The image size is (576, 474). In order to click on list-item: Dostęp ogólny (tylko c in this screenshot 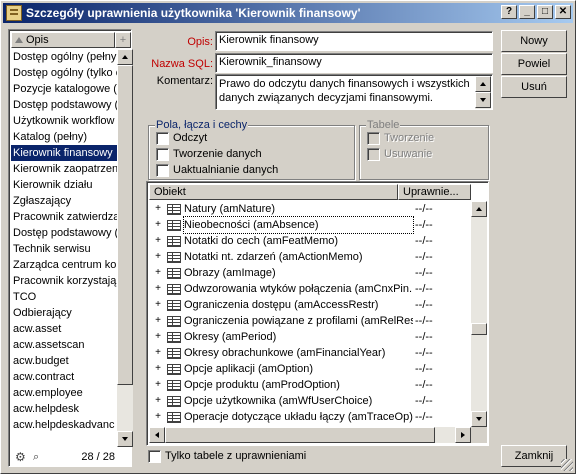, I will do `click(64, 73)`.